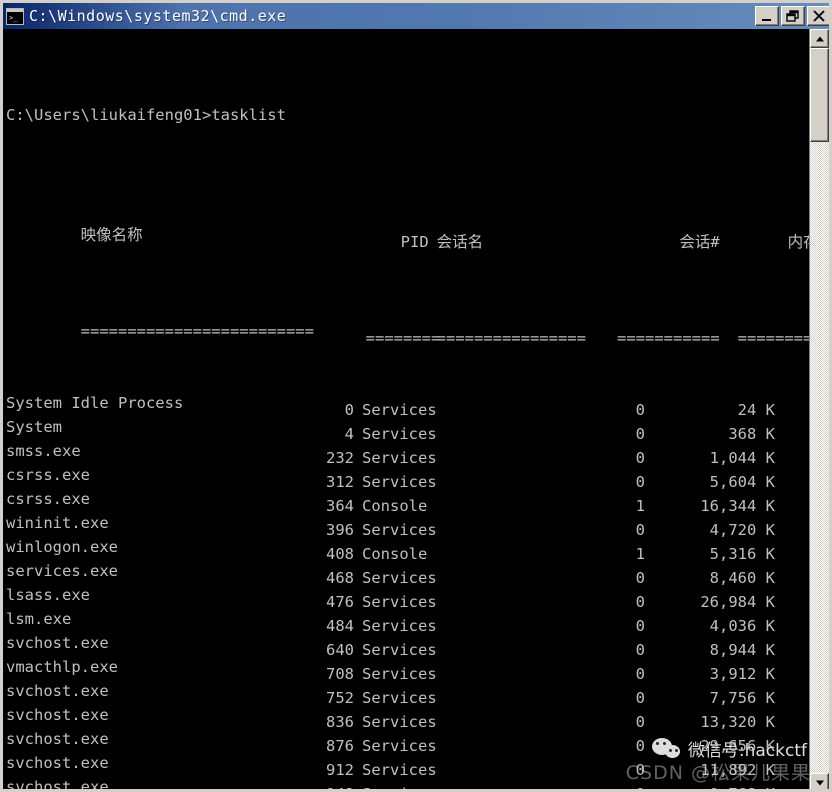 Image resolution: width=832 pixels, height=792 pixels. Describe the element at coordinates (407, 693) in the screenshot. I see `table-row: svchost.exe 752 Services 0 7,756 K` at that location.